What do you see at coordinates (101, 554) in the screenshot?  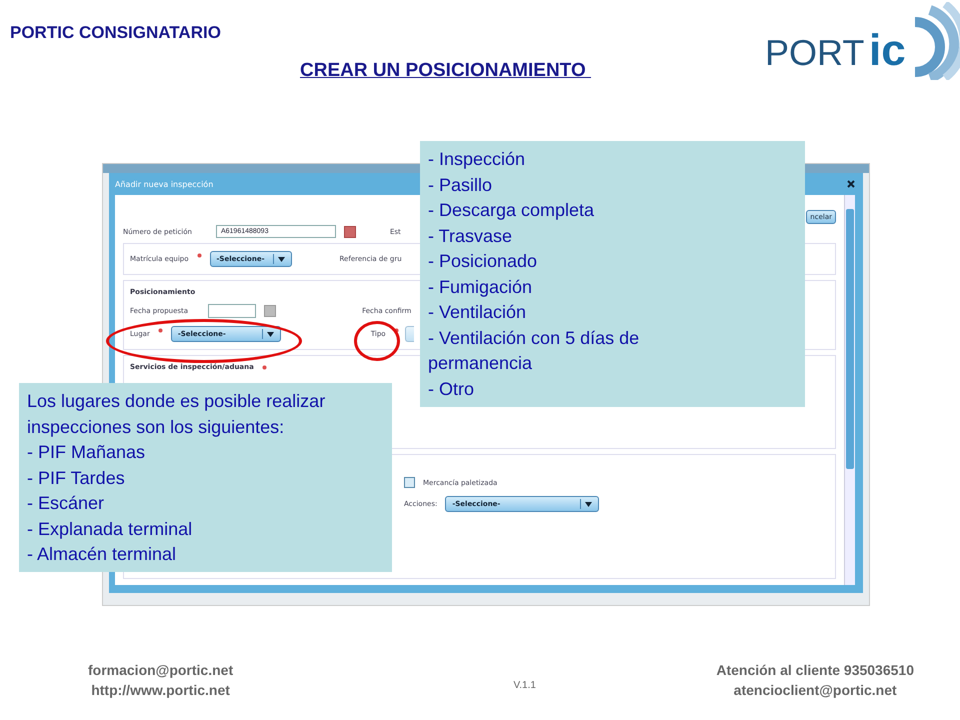 I see `callout-line: - Almacén terminal` at bounding box center [101, 554].